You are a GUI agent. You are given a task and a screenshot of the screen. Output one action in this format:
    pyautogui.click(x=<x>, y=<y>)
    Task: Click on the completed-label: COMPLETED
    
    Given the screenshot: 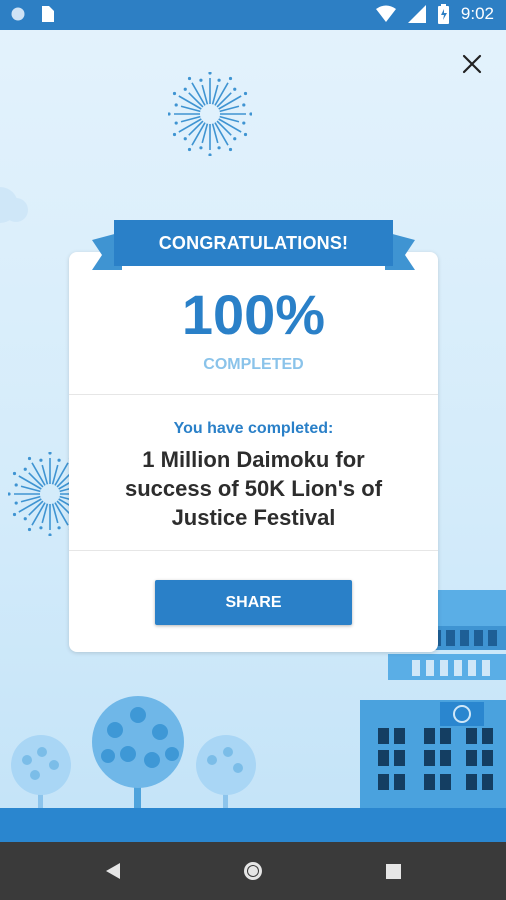 What is the action you would take?
    pyautogui.click(x=253, y=364)
    